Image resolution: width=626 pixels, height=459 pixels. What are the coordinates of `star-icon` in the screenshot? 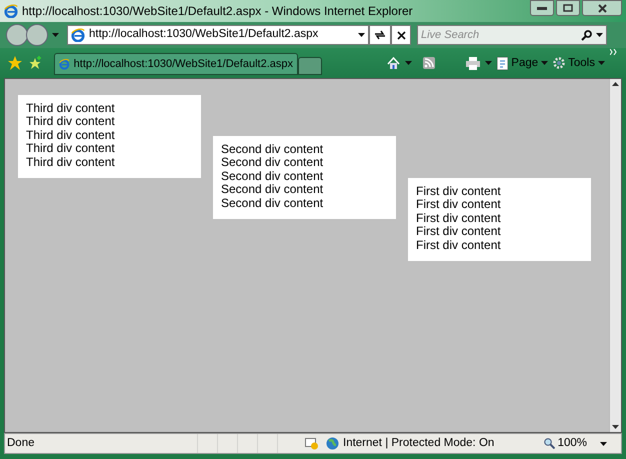 It's located at (15, 63).